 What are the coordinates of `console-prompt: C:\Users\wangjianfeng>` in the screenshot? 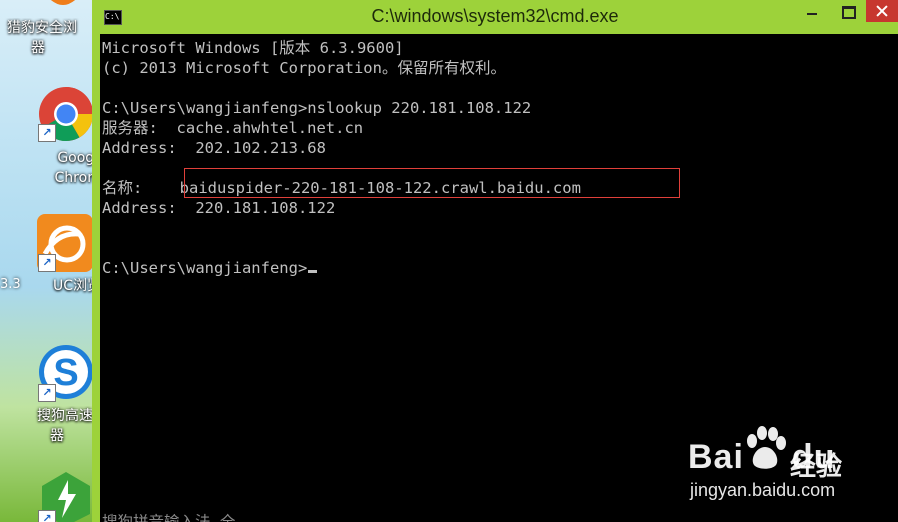 It's located at (205, 268).